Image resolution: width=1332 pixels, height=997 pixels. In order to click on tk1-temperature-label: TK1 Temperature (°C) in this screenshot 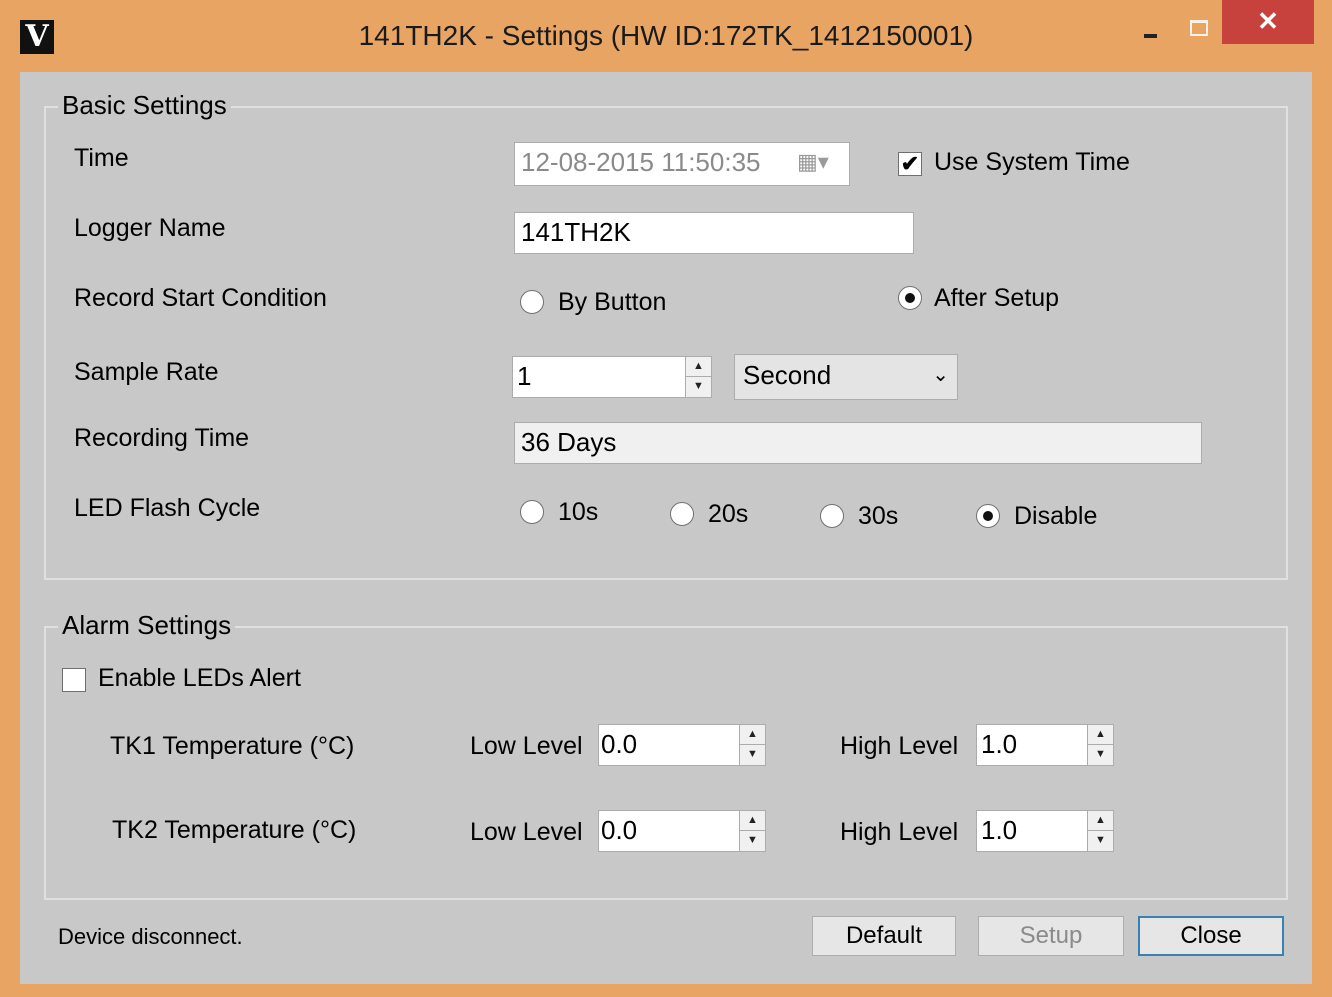, I will do `click(232, 746)`.